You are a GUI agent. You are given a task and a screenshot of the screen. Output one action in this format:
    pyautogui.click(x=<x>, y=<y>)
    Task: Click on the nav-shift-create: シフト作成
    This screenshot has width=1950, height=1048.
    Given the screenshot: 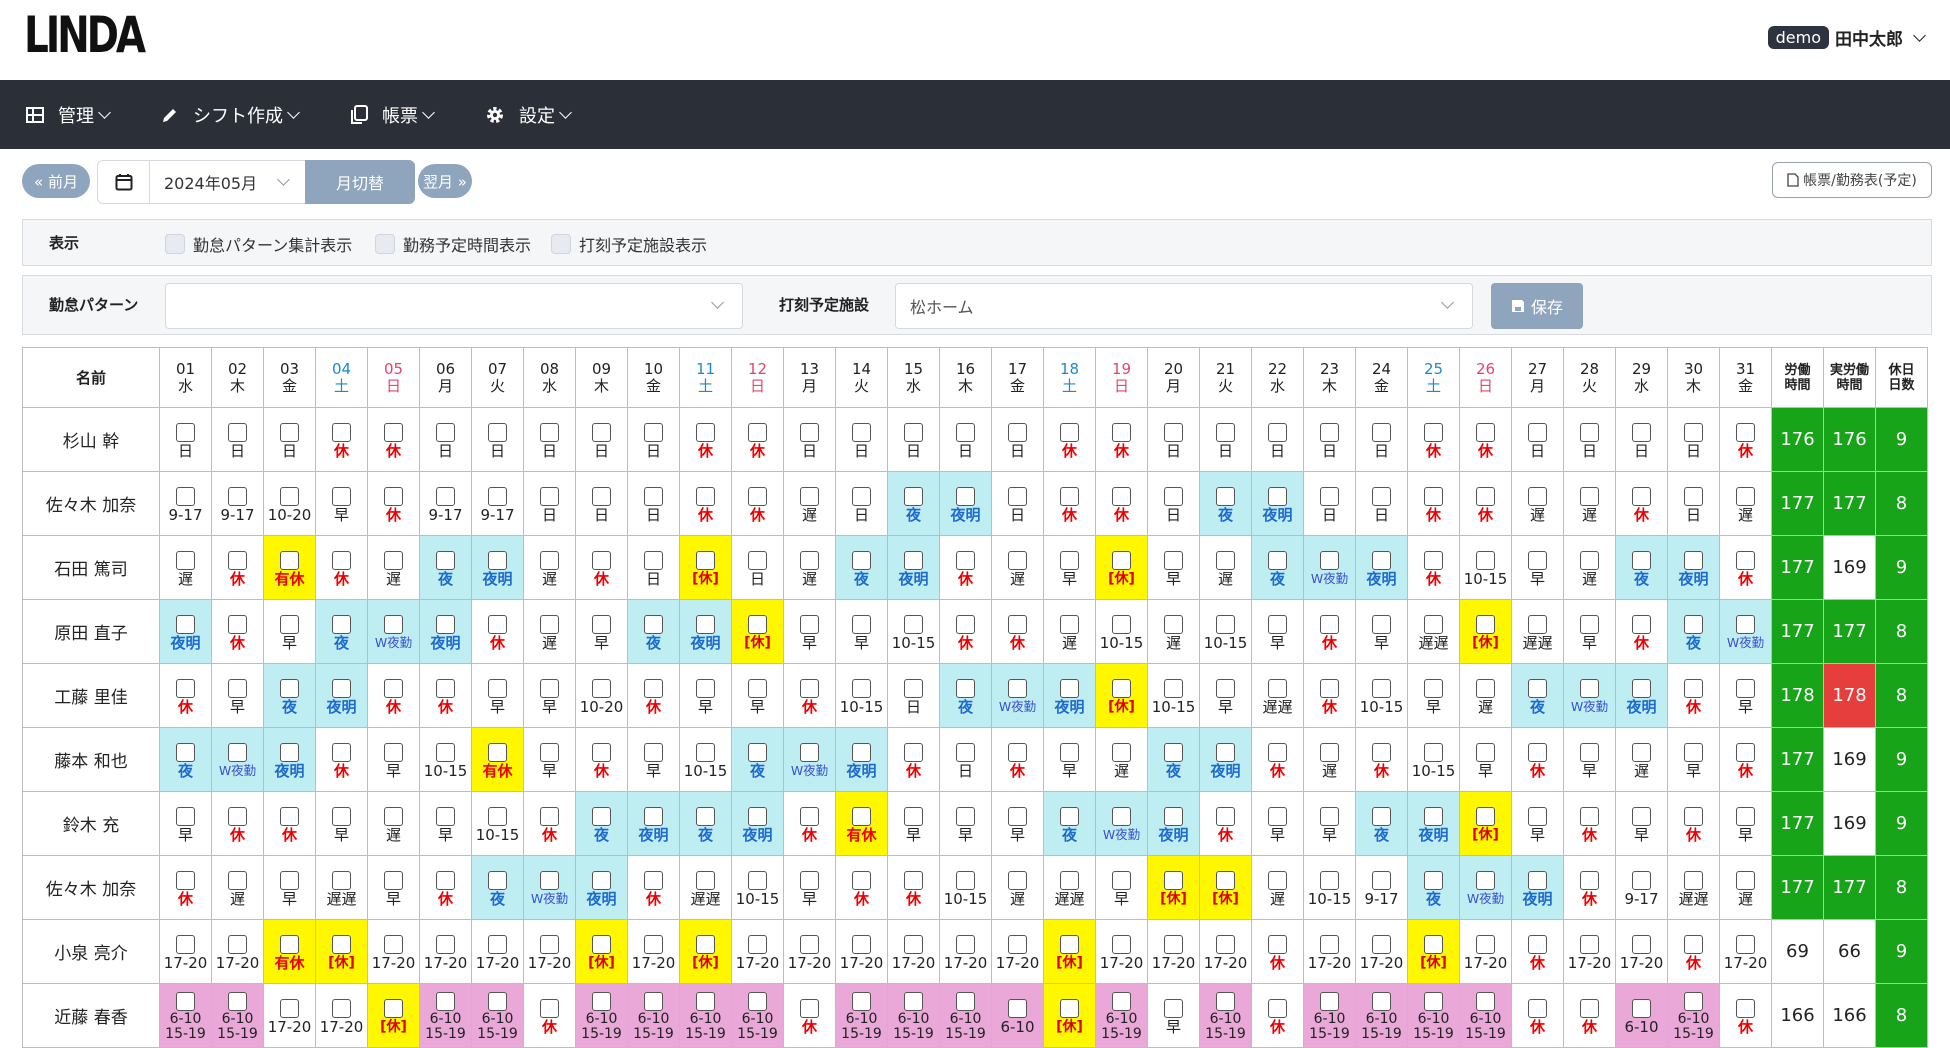 What is the action you would take?
    pyautogui.click(x=231, y=115)
    